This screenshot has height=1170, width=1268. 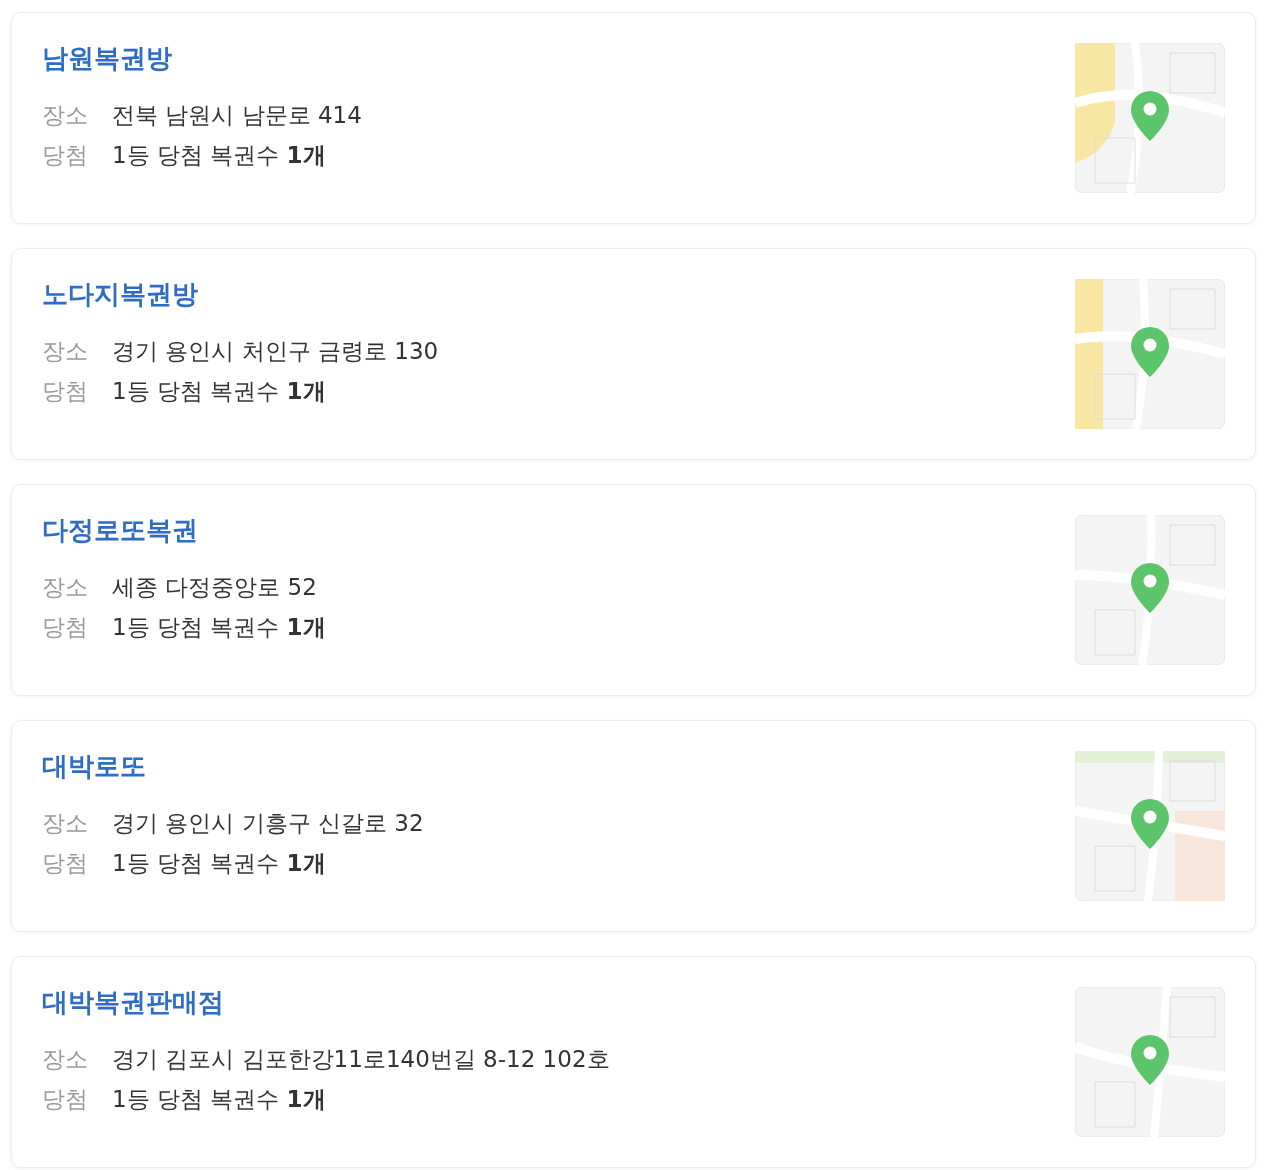 What do you see at coordinates (94, 766) in the screenshot?
I see `store-name-link: 대박로또` at bounding box center [94, 766].